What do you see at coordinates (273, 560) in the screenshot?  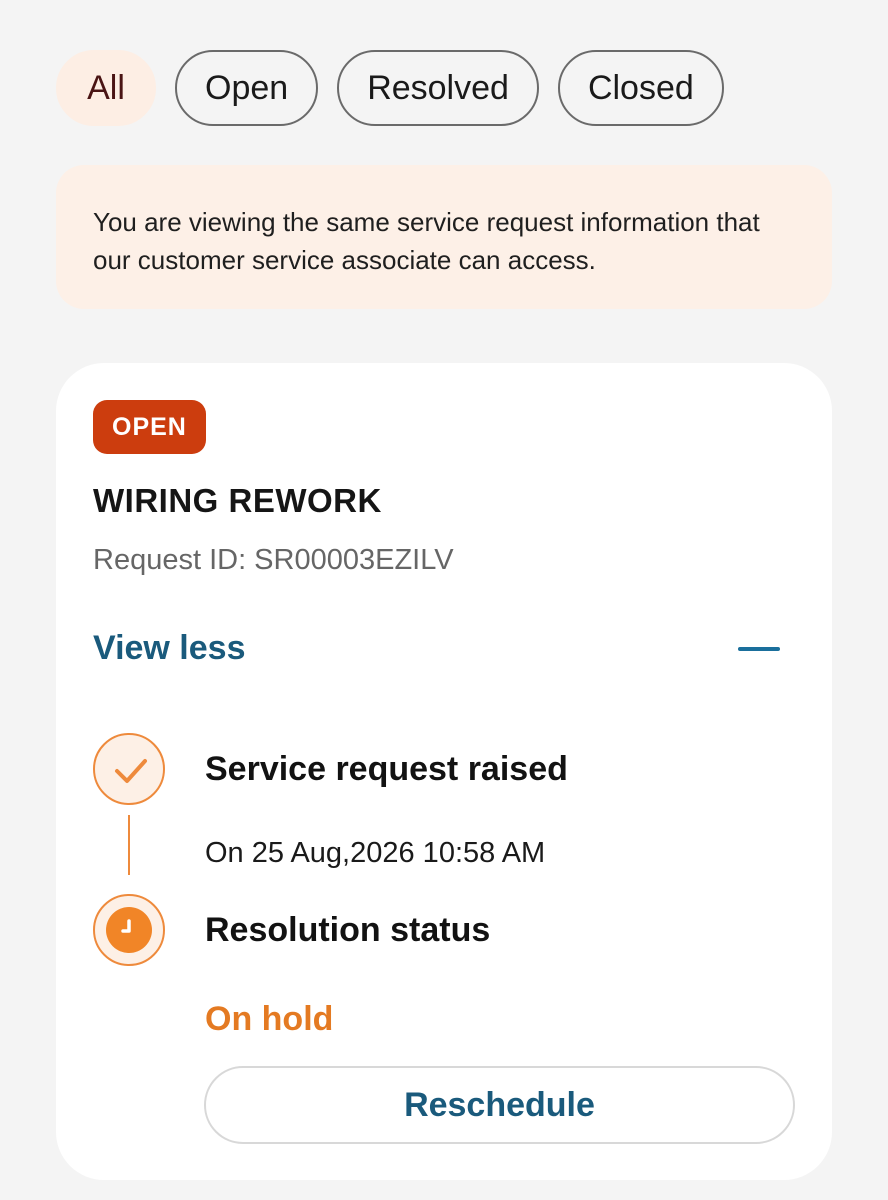 I see `request-id: Request ID: SR00003EZILV` at bounding box center [273, 560].